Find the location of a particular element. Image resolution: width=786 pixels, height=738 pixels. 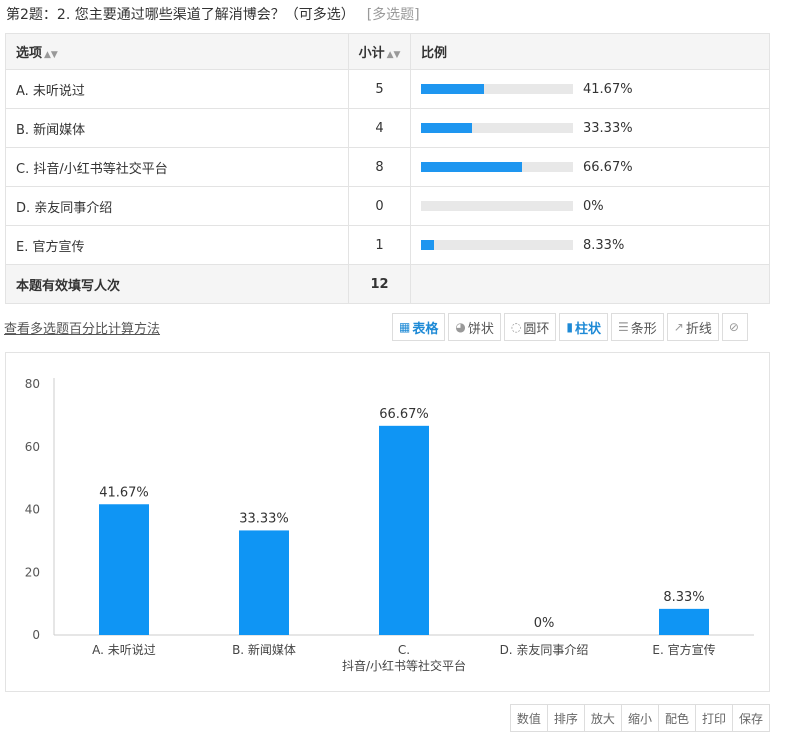

option-ratio: 66.67% is located at coordinates (590, 167).